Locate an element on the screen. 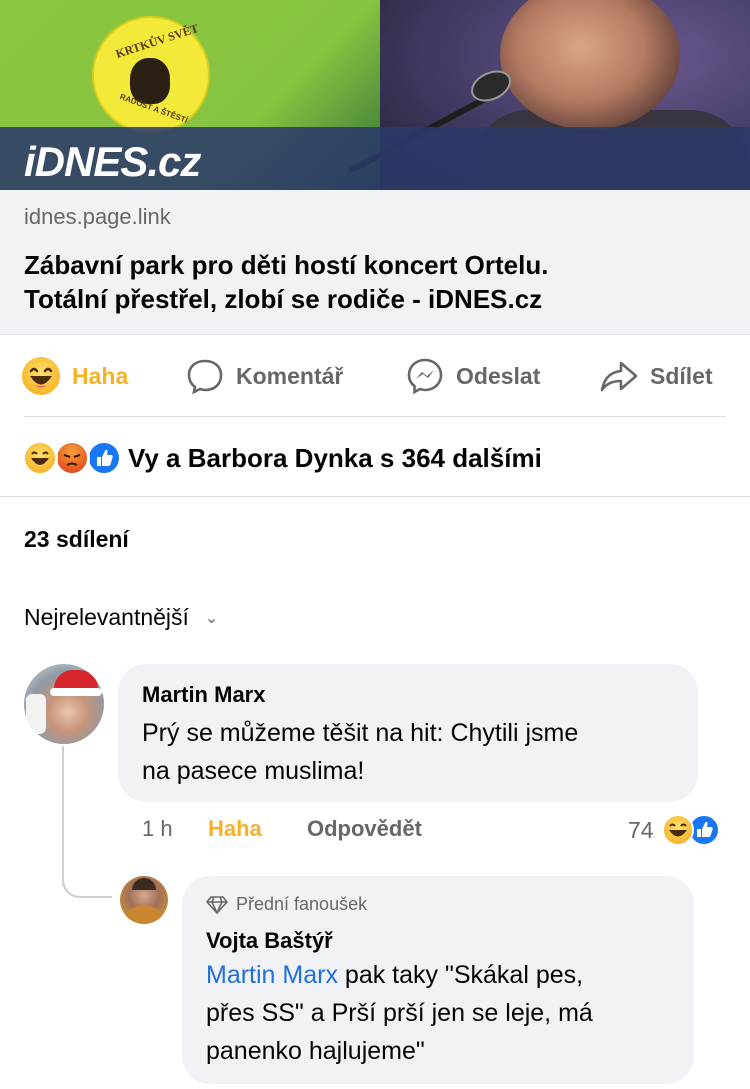 The width and height of the screenshot is (750, 1089). haha-label: Haha is located at coordinates (100, 375).